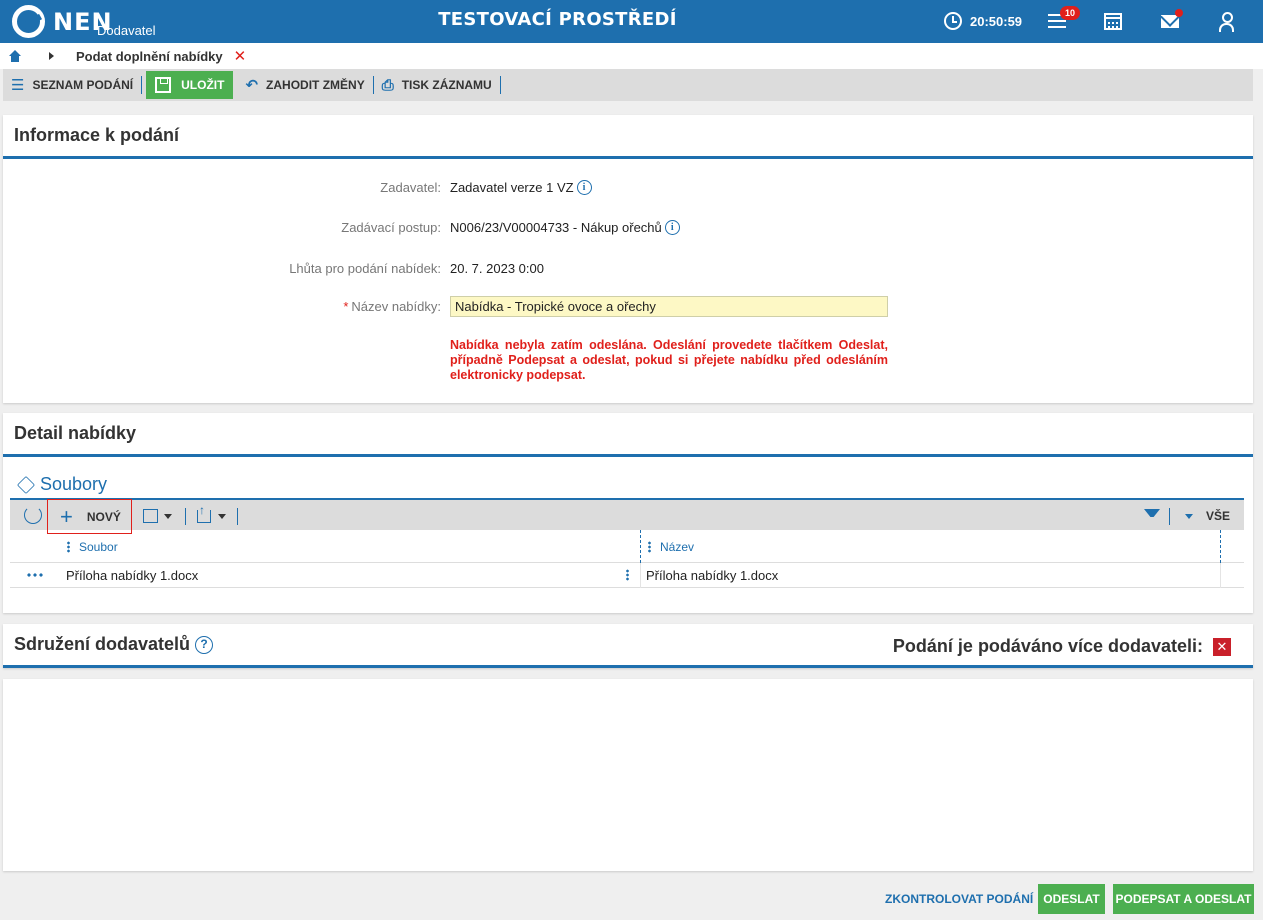 The width and height of the screenshot is (1263, 920). I want to click on list-submissions-button: ☰ SEZNAM PODÁNÍ, so click(72, 85).